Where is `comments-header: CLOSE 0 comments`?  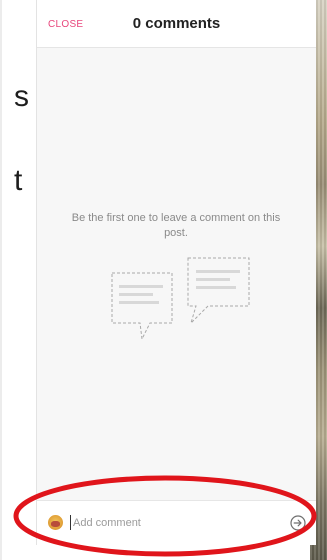 comments-header: CLOSE 0 comments is located at coordinates (176, 24).